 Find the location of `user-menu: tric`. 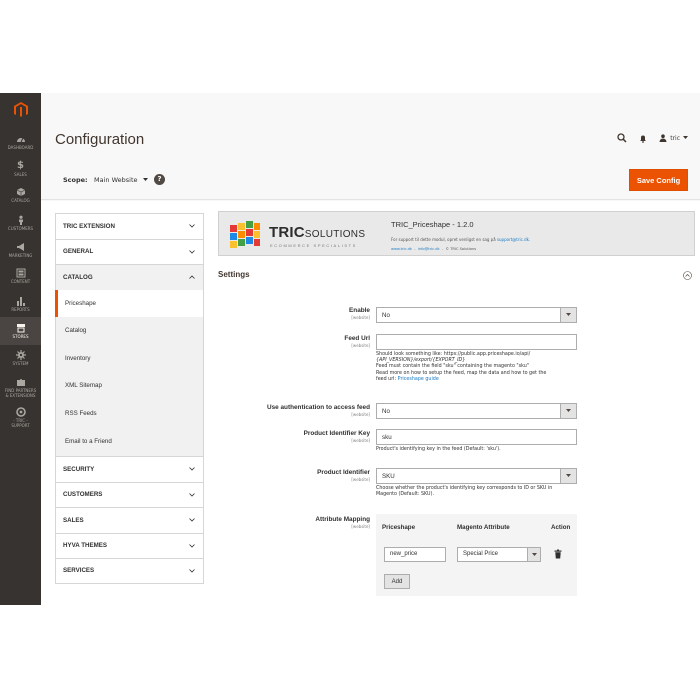

user-menu: tric is located at coordinates (673, 138).